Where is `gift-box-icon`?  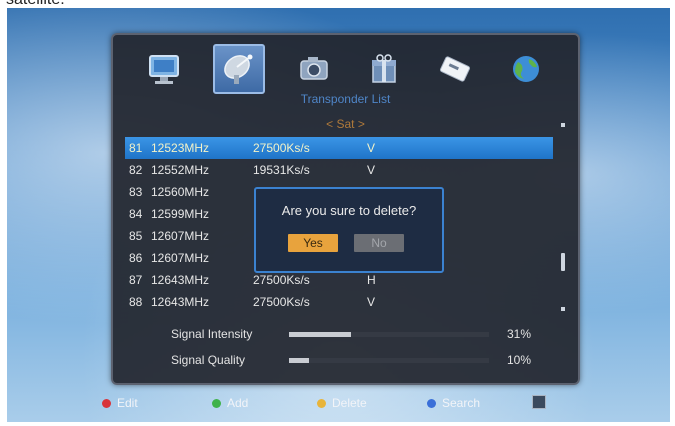
gift-box-icon is located at coordinates (384, 69).